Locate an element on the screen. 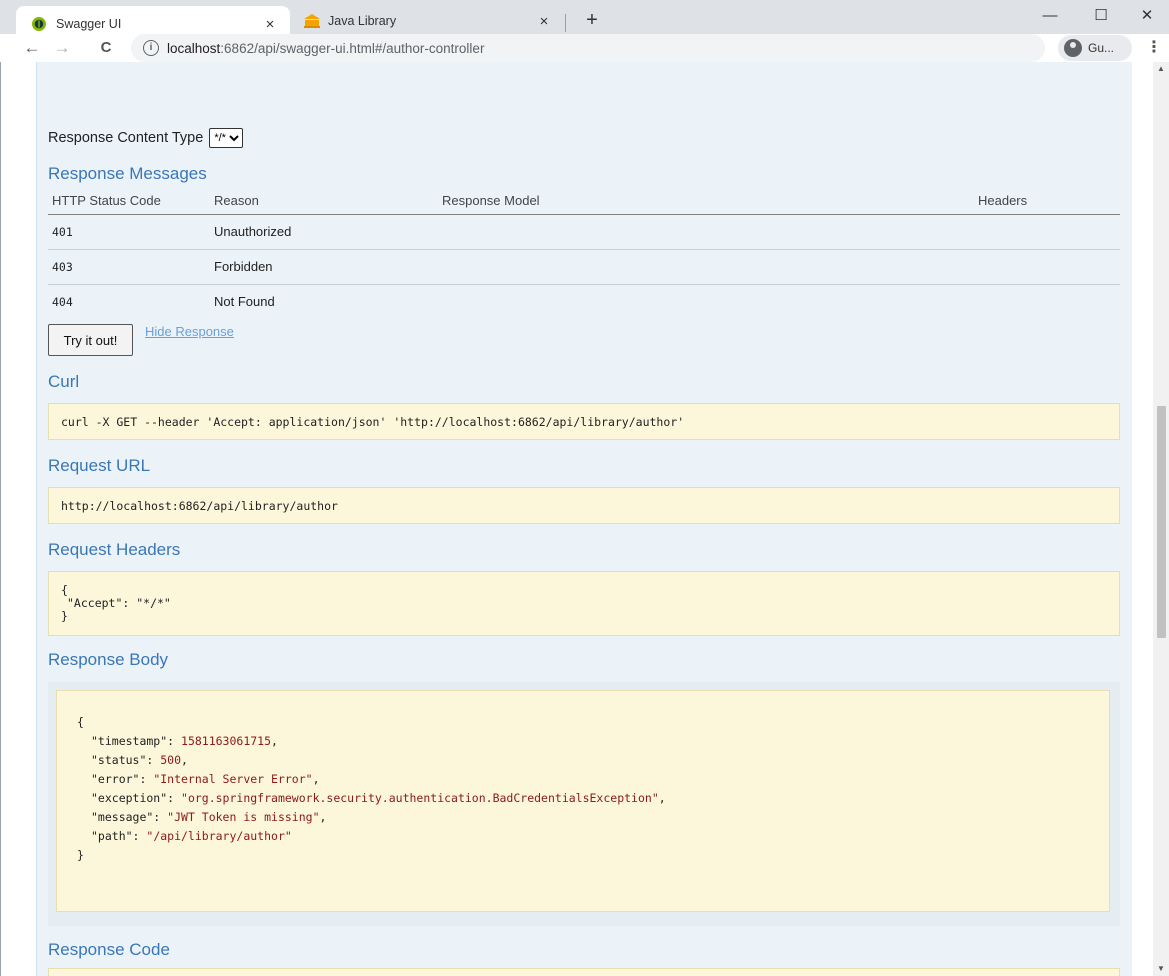  response-code-heading: Response Code is located at coordinates (109, 949).